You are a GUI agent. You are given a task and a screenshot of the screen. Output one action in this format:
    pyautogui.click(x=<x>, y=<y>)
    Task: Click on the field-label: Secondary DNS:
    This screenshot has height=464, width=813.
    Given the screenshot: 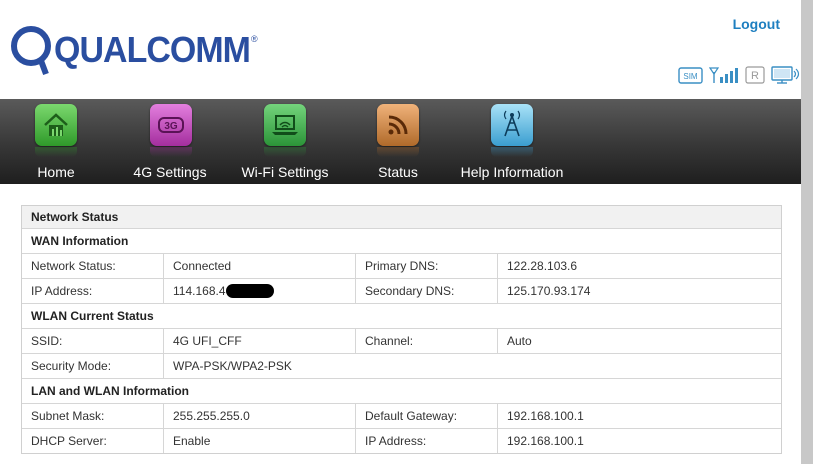 What is the action you would take?
    pyautogui.click(x=427, y=291)
    